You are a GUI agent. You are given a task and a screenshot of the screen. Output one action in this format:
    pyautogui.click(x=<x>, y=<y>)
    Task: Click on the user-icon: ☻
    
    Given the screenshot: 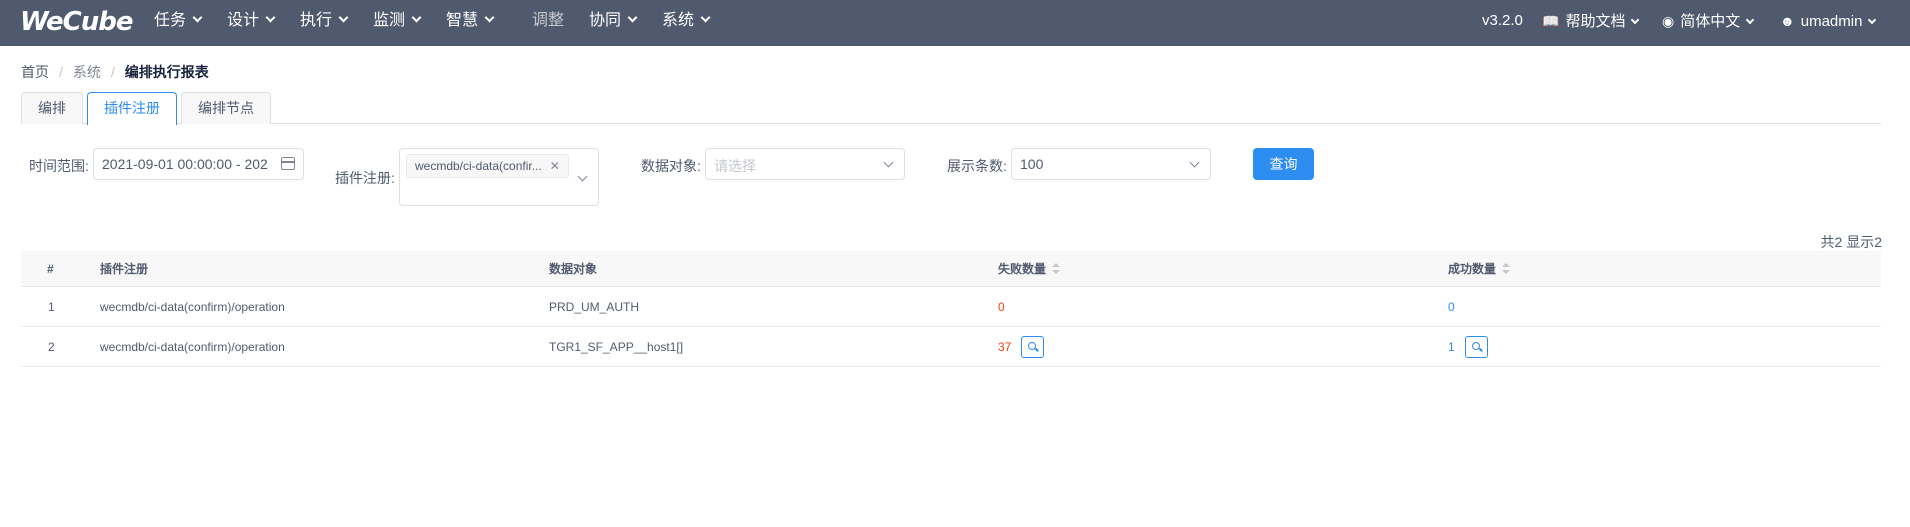 What is the action you would take?
    pyautogui.click(x=1787, y=21)
    